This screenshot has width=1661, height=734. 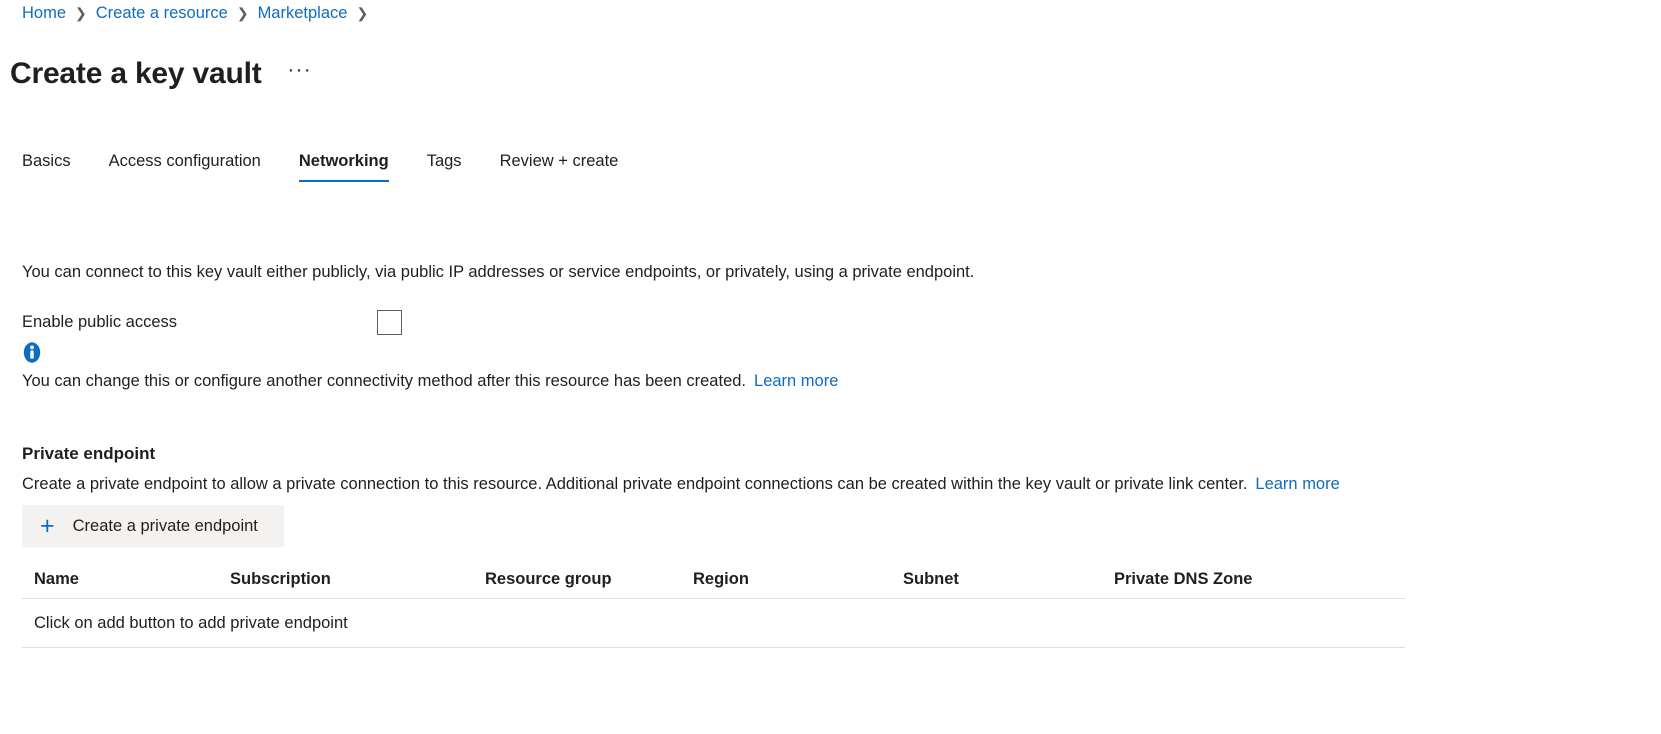 I want to click on column-header-subscription: Subscription, so click(x=280, y=578).